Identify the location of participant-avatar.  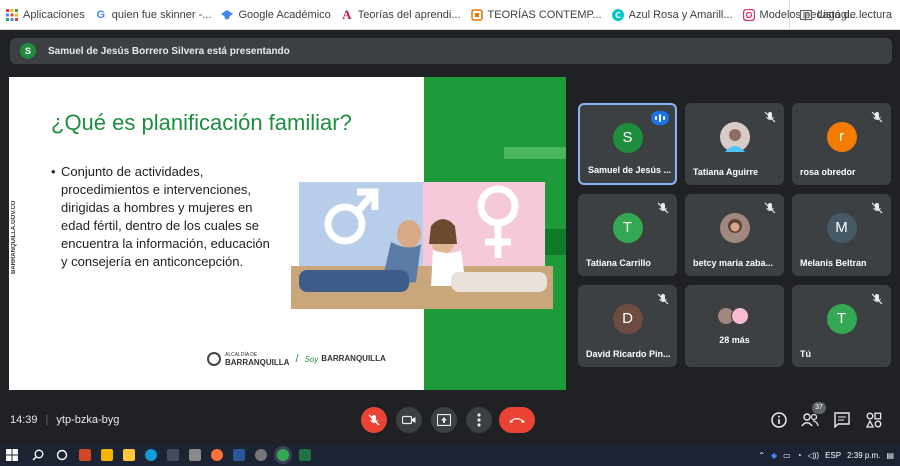
(734, 228).